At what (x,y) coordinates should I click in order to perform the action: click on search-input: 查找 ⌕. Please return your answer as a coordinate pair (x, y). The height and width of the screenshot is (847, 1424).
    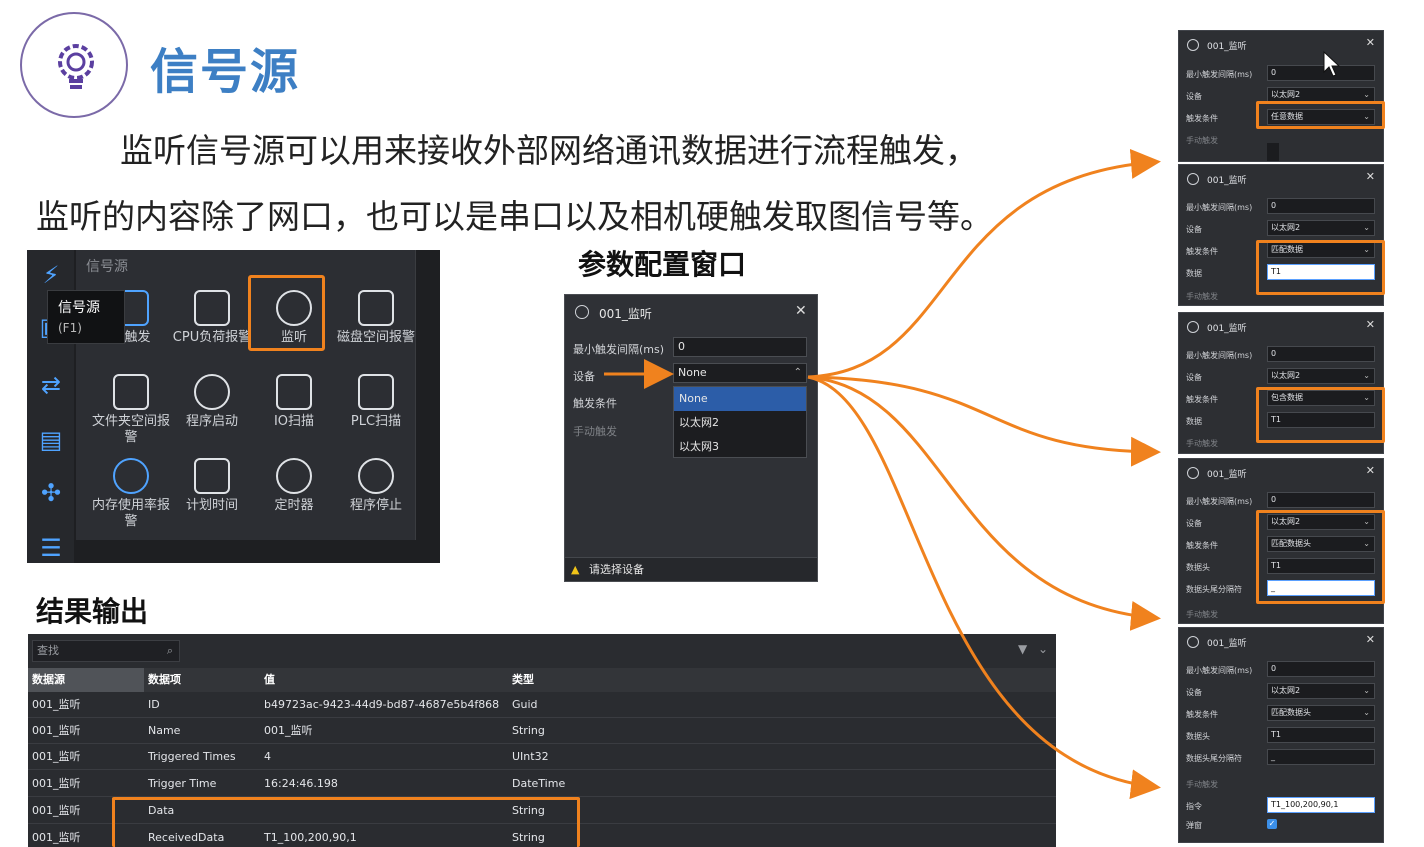
    Looking at the image, I should click on (106, 651).